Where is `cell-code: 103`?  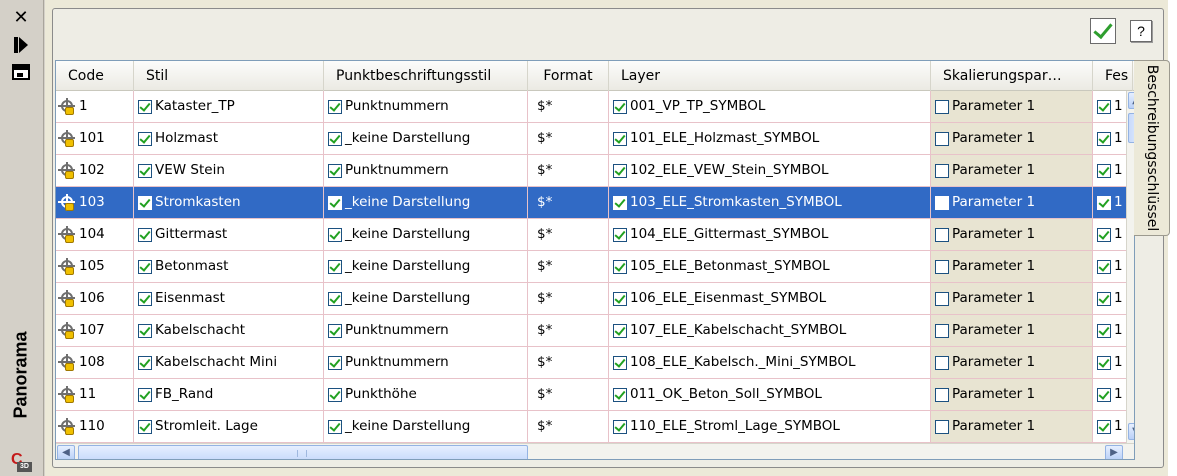
cell-code: 103 is located at coordinates (95, 202).